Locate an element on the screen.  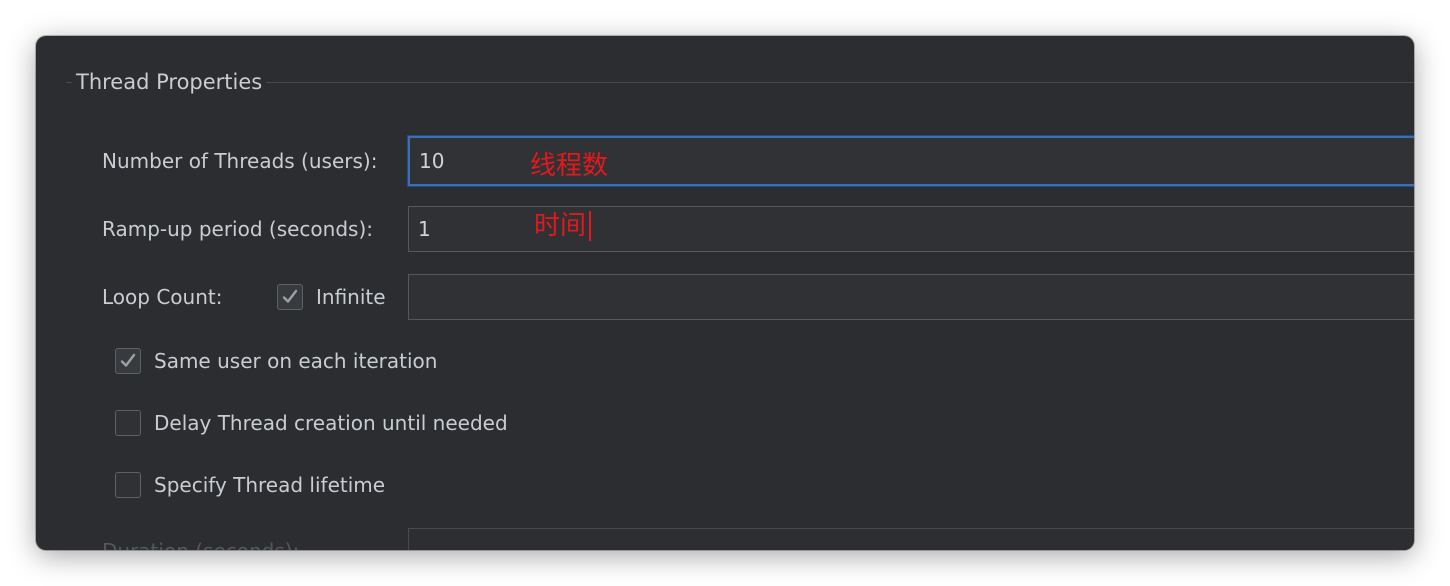
section-title: Thread Properties is located at coordinates (169, 82).